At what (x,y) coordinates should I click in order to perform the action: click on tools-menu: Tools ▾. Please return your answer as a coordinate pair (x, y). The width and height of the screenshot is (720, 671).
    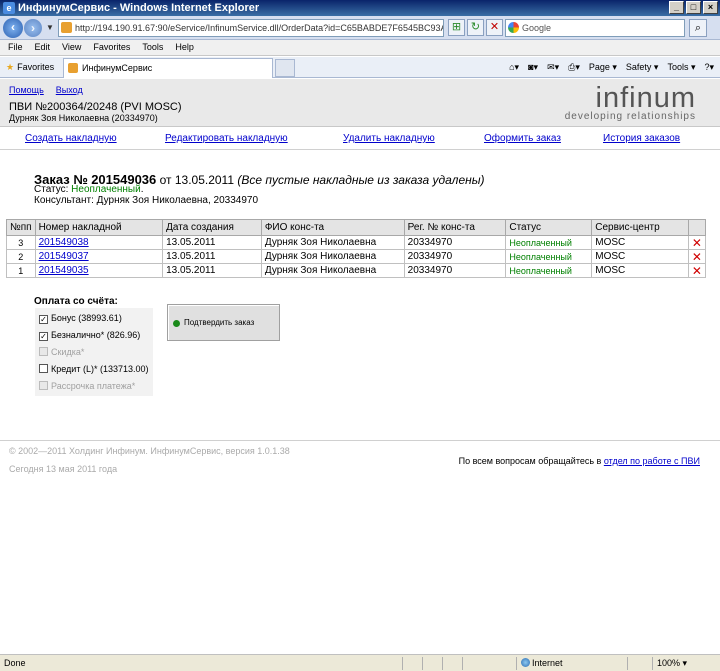
    Looking at the image, I should click on (681, 67).